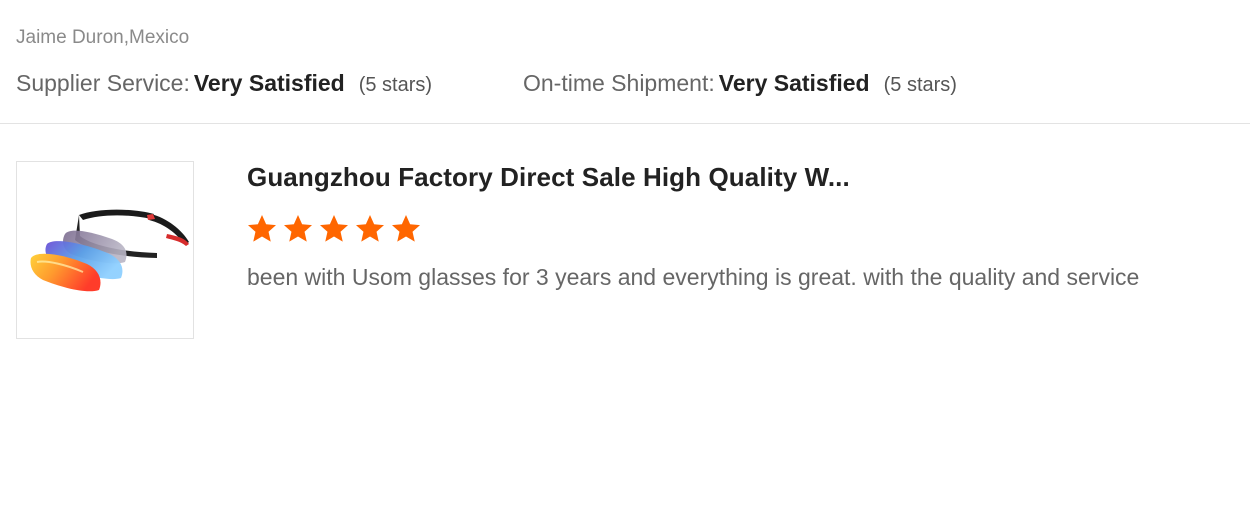 The image size is (1250, 510). Describe the element at coordinates (625, 123) in the screenshot. I see `section-divider` at that location.